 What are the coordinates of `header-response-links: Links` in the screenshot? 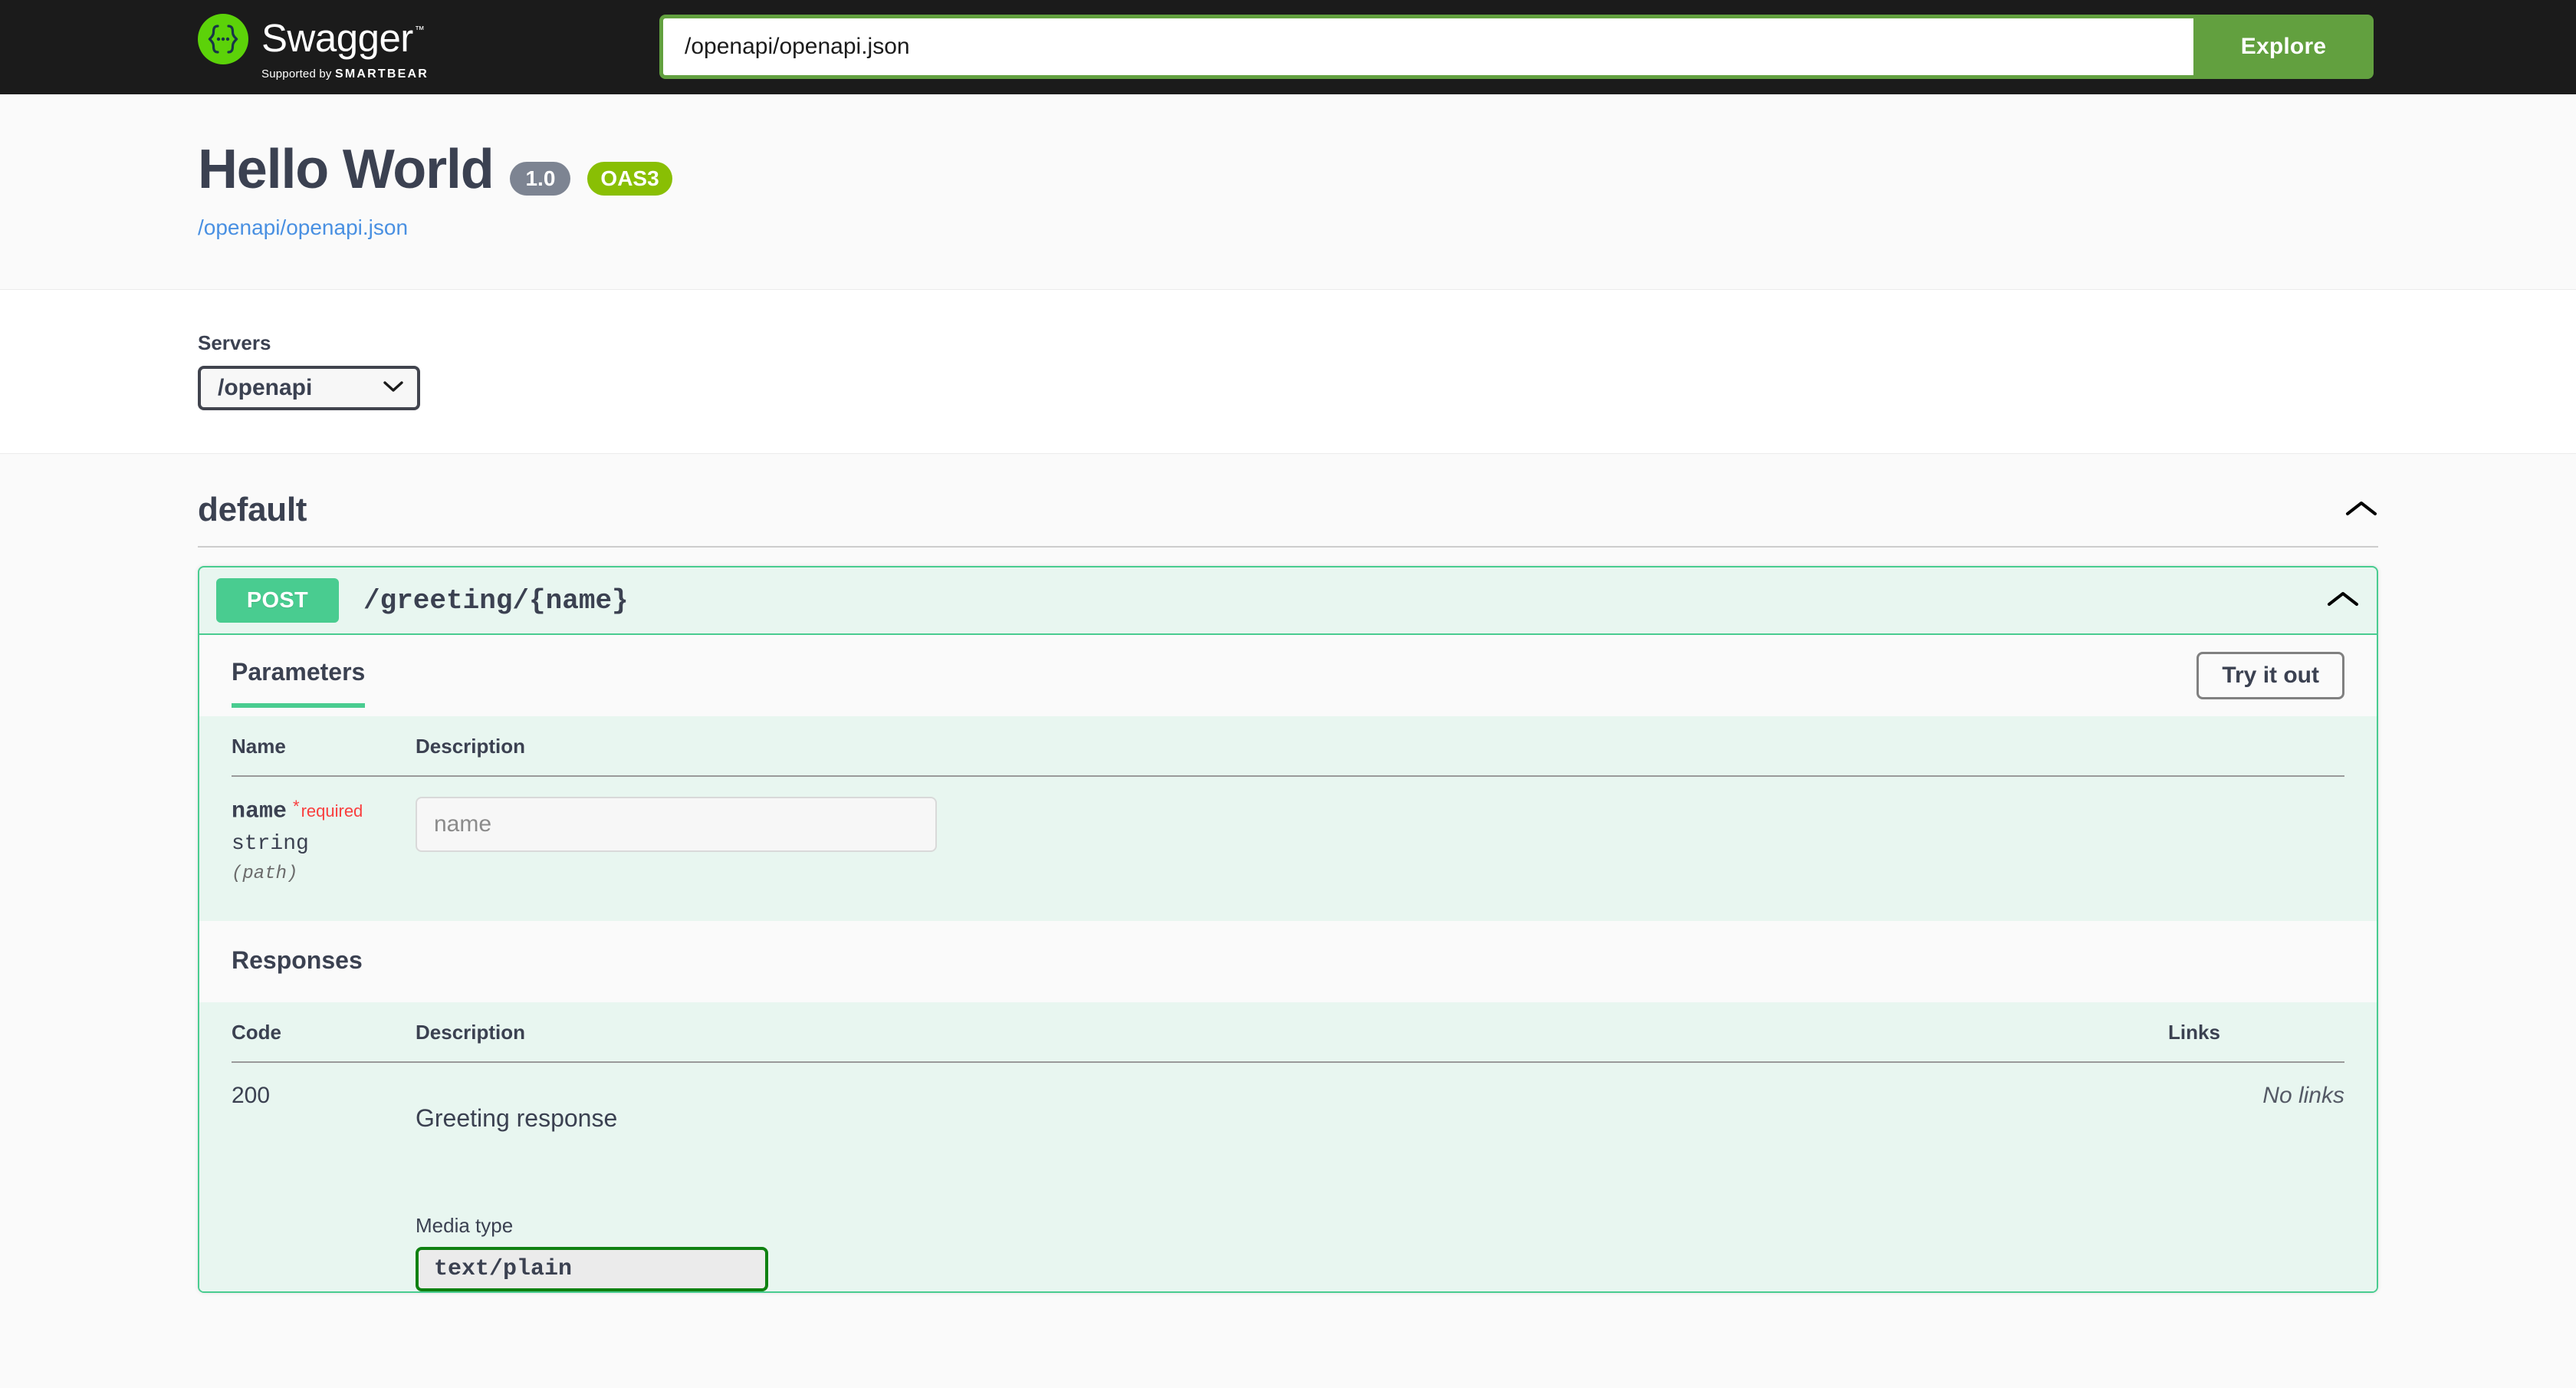 It's located at (2256, 1042).